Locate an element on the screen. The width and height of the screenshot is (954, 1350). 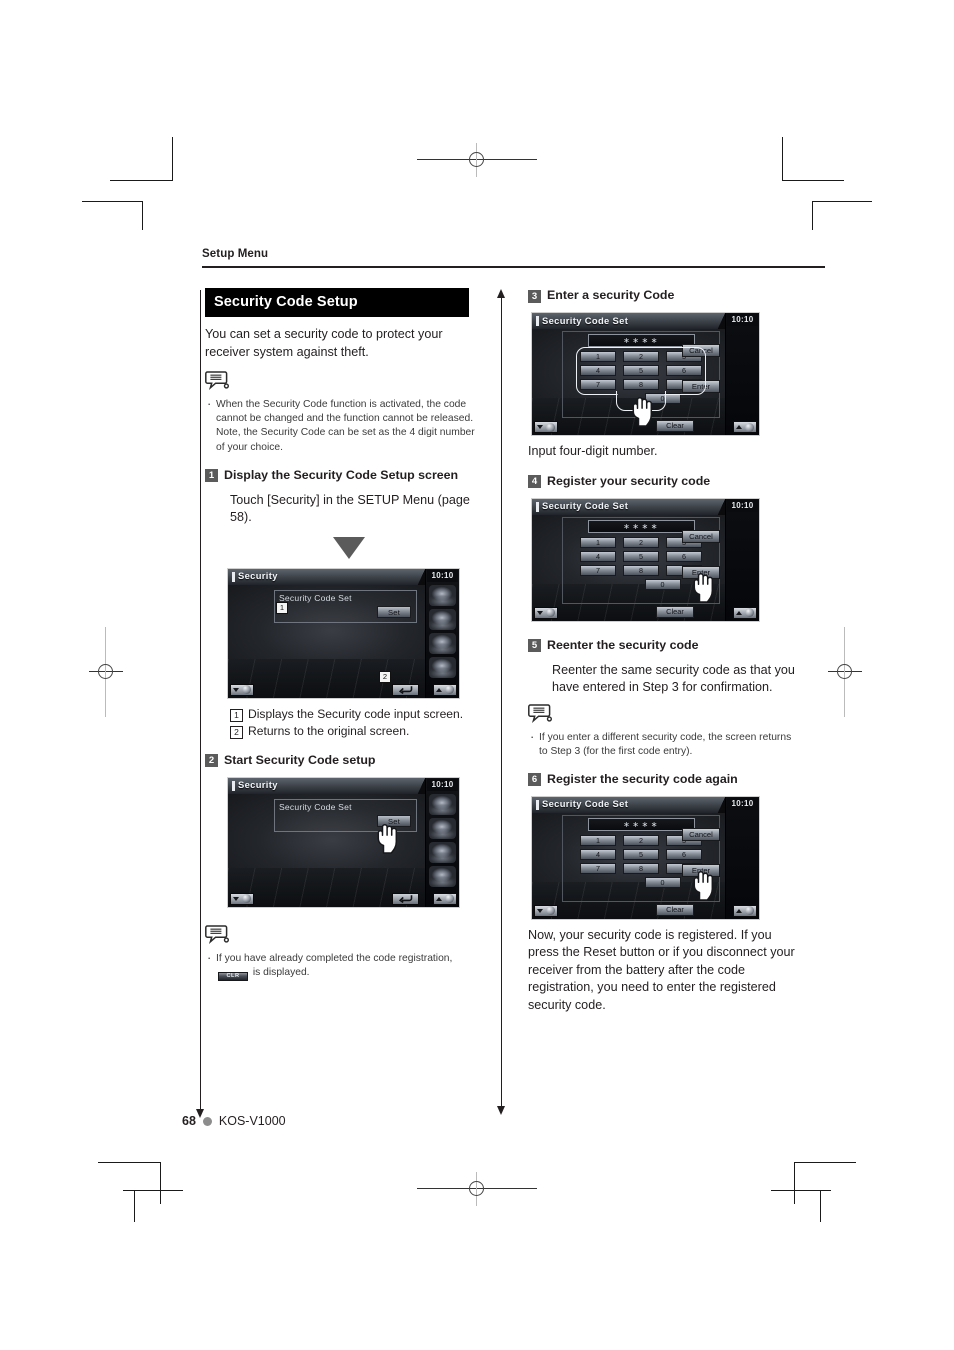
crop-mark-top-right-v2 is located at coordinates (782, 159).